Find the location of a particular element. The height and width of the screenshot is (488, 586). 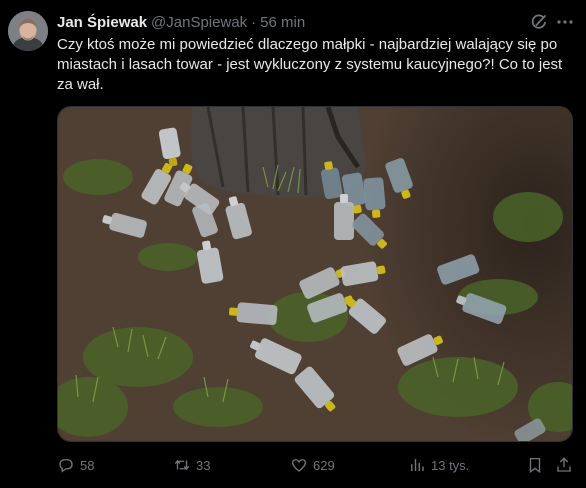

bookmark-button is located at coordinates (537, 465).